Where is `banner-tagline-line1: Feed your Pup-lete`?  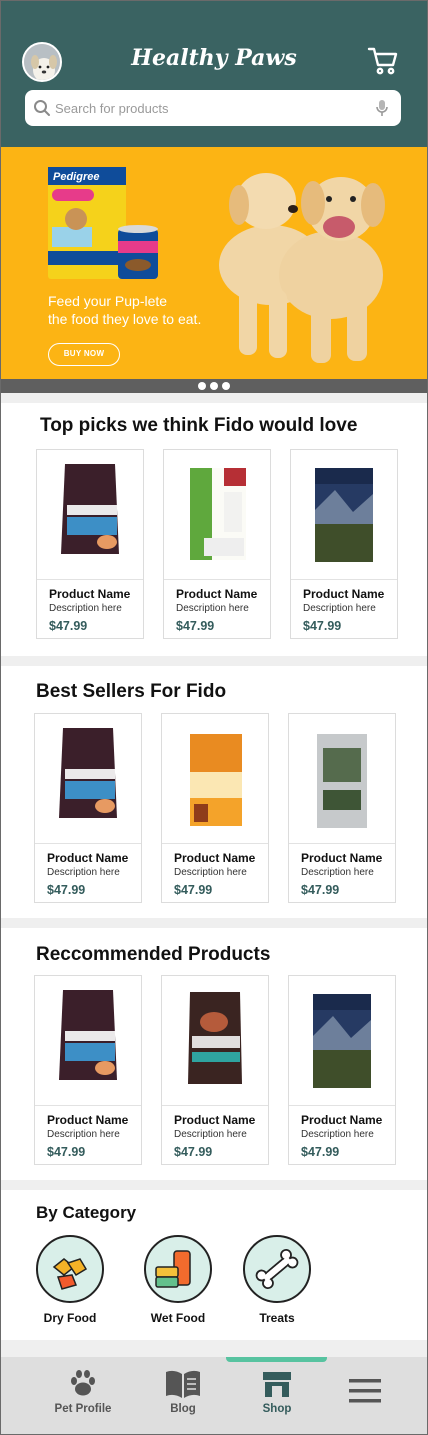 banner-tagline-line1: Feed your Pup-lete is located at coordinates (108, 301).